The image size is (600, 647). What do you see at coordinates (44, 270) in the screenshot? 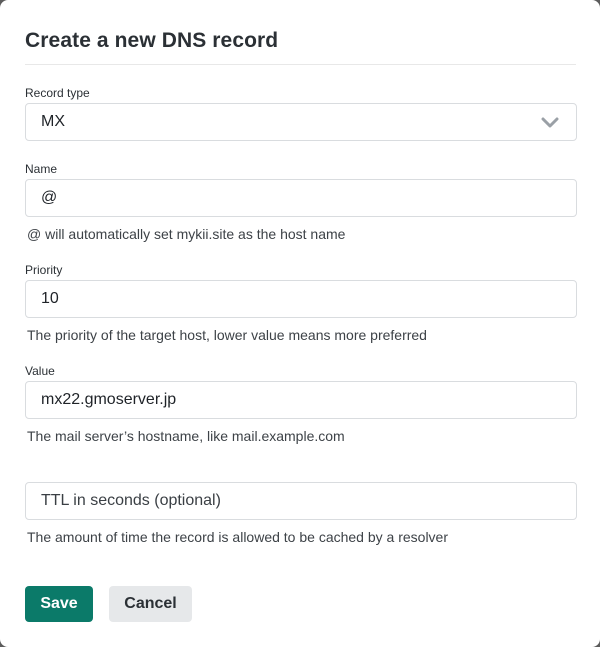
I see `priority-label: Priority` at bounding box center [44, 270].